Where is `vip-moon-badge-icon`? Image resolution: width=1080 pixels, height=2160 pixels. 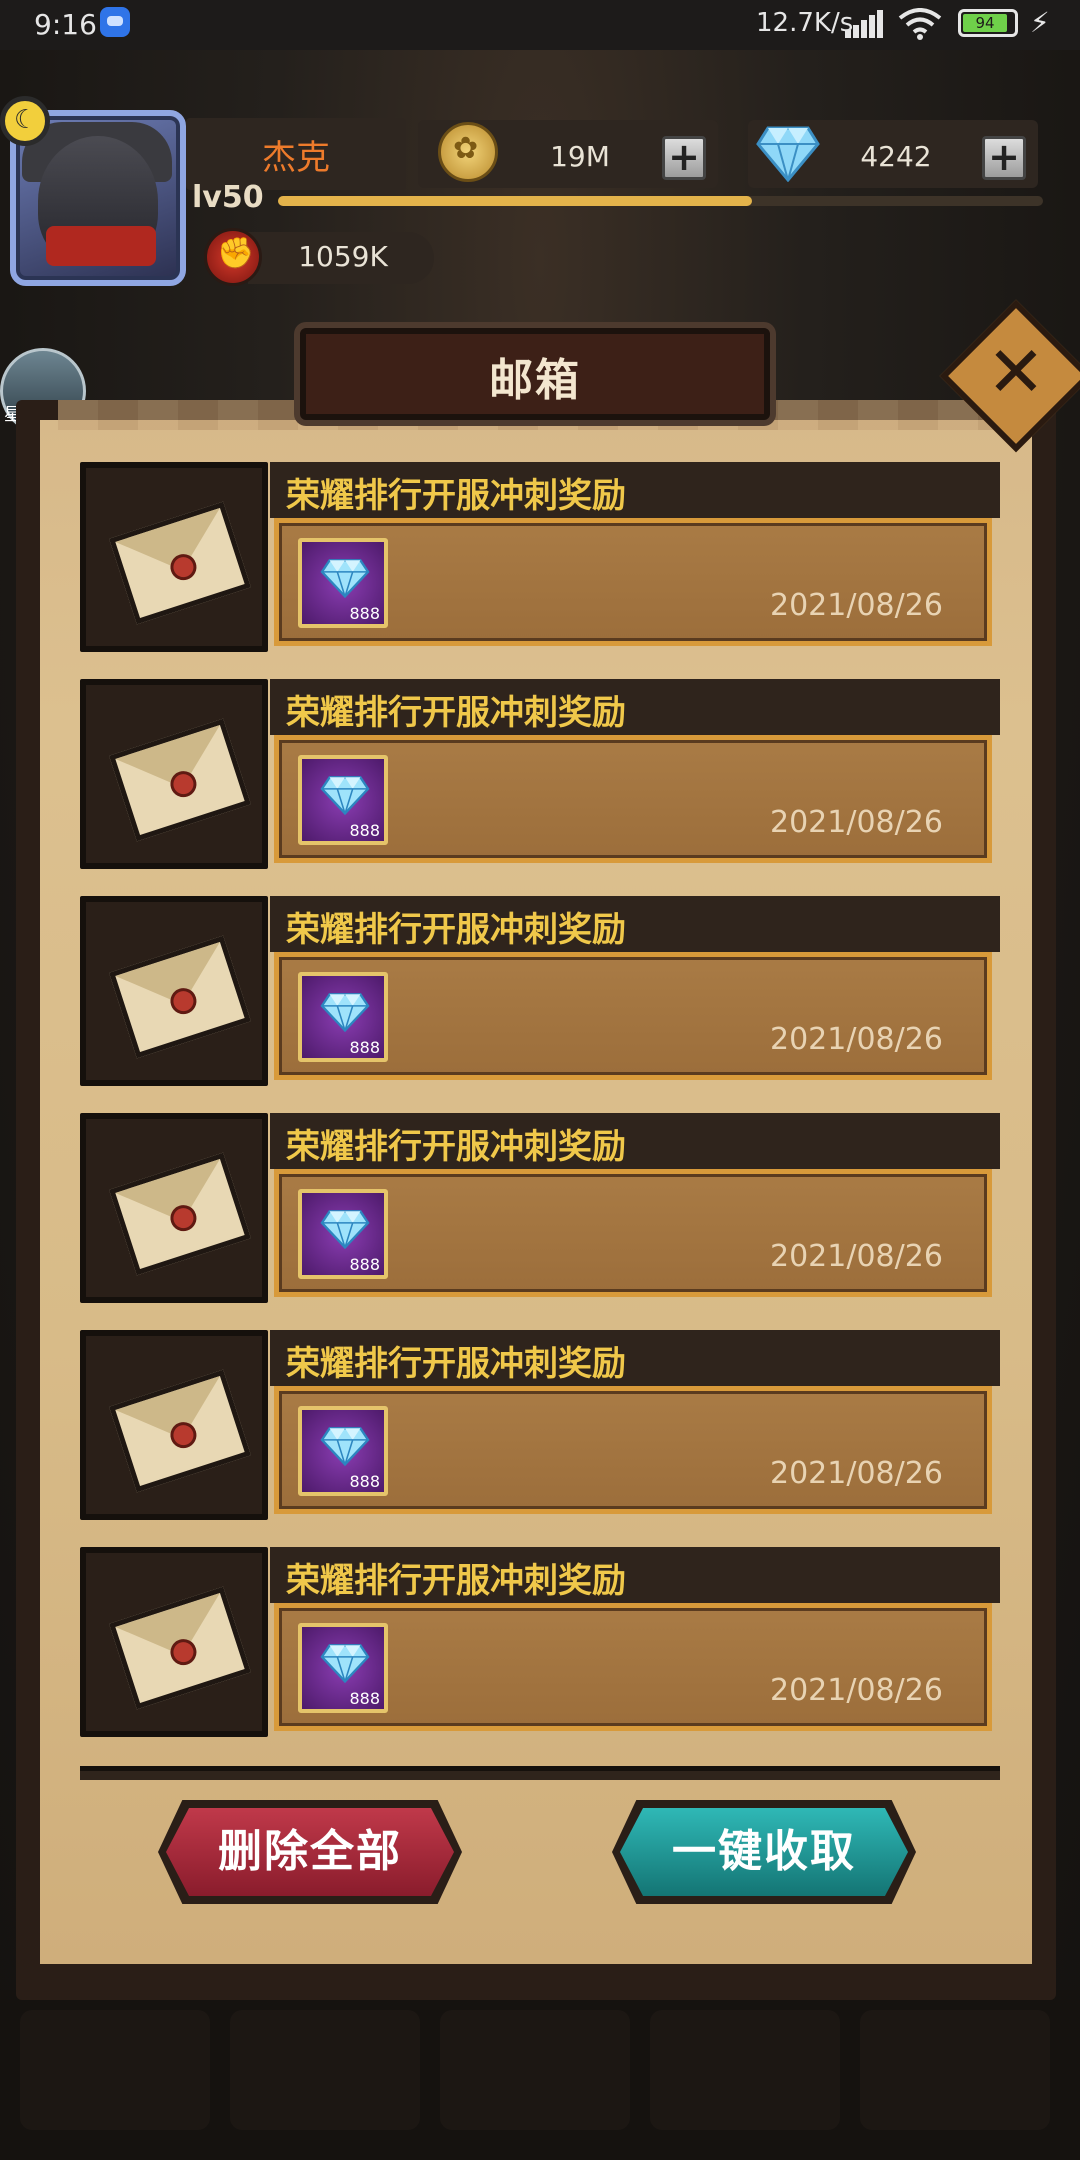
vip-moon-badge-icon is located at coordinates (25, 121).